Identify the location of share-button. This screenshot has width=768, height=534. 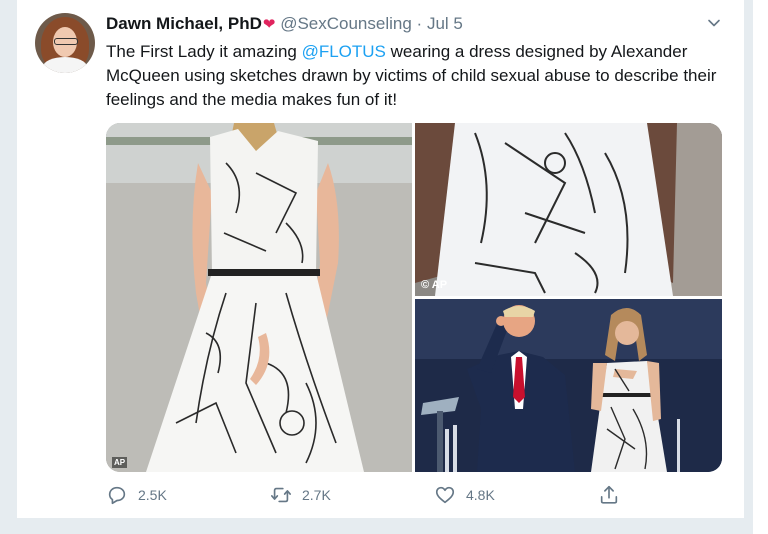
(614, 495).